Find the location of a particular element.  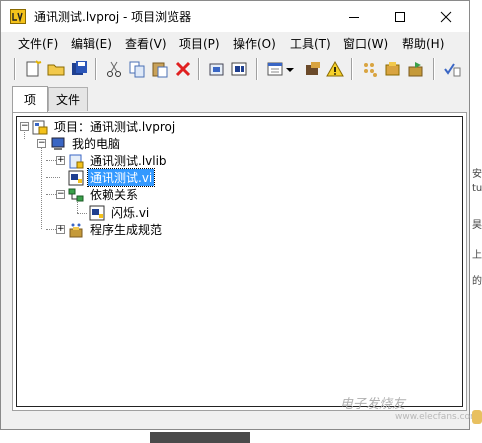

background-text: 的 is located at coordinates (477, 281).